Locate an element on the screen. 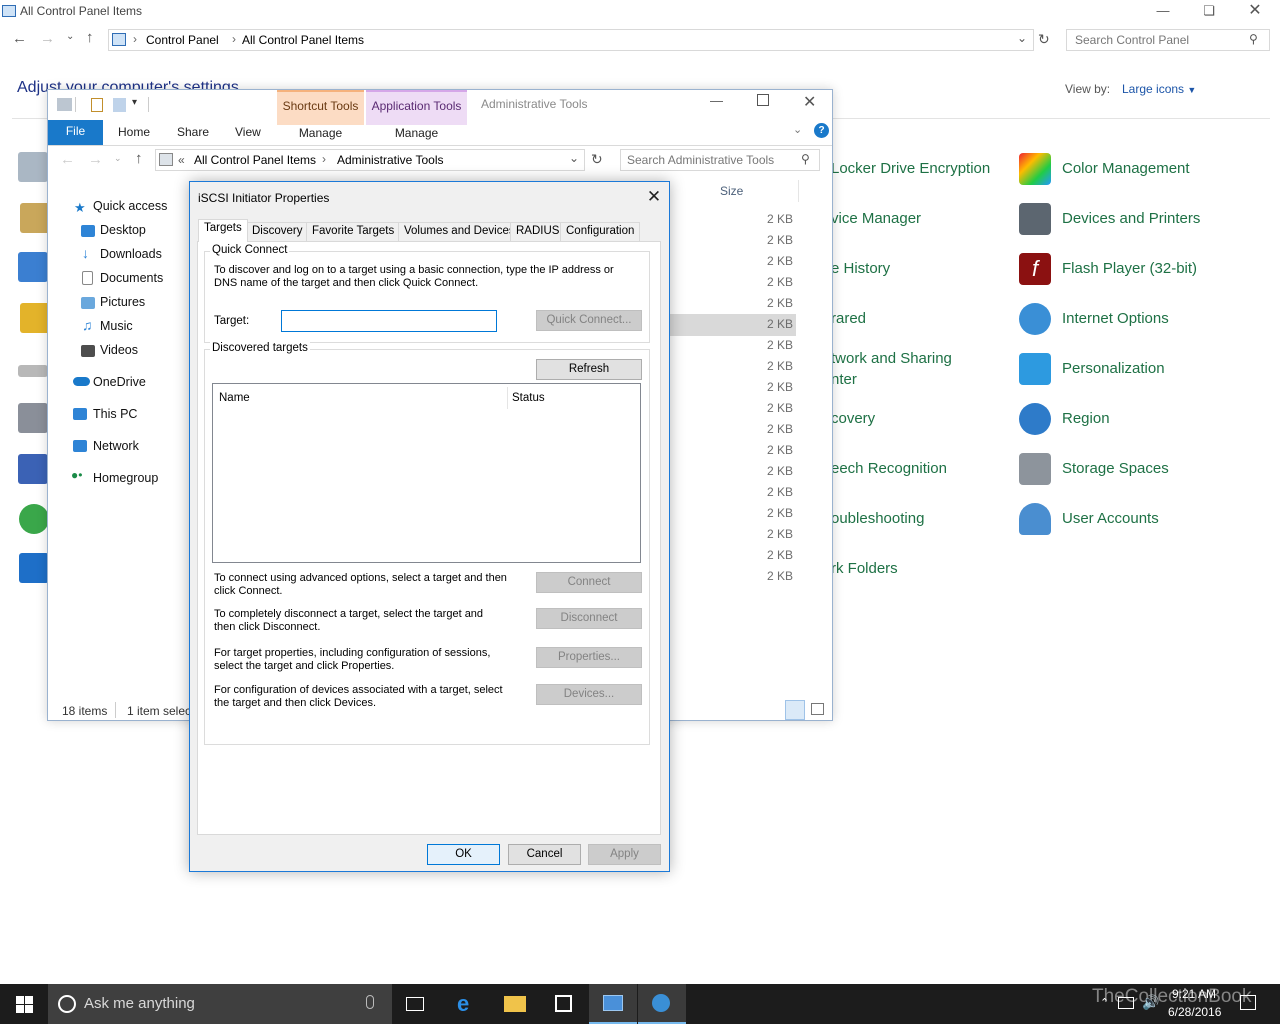 This screenshot has width=1280, height=1024. cp-item-region: Region is located at coordinates (1086, 418).